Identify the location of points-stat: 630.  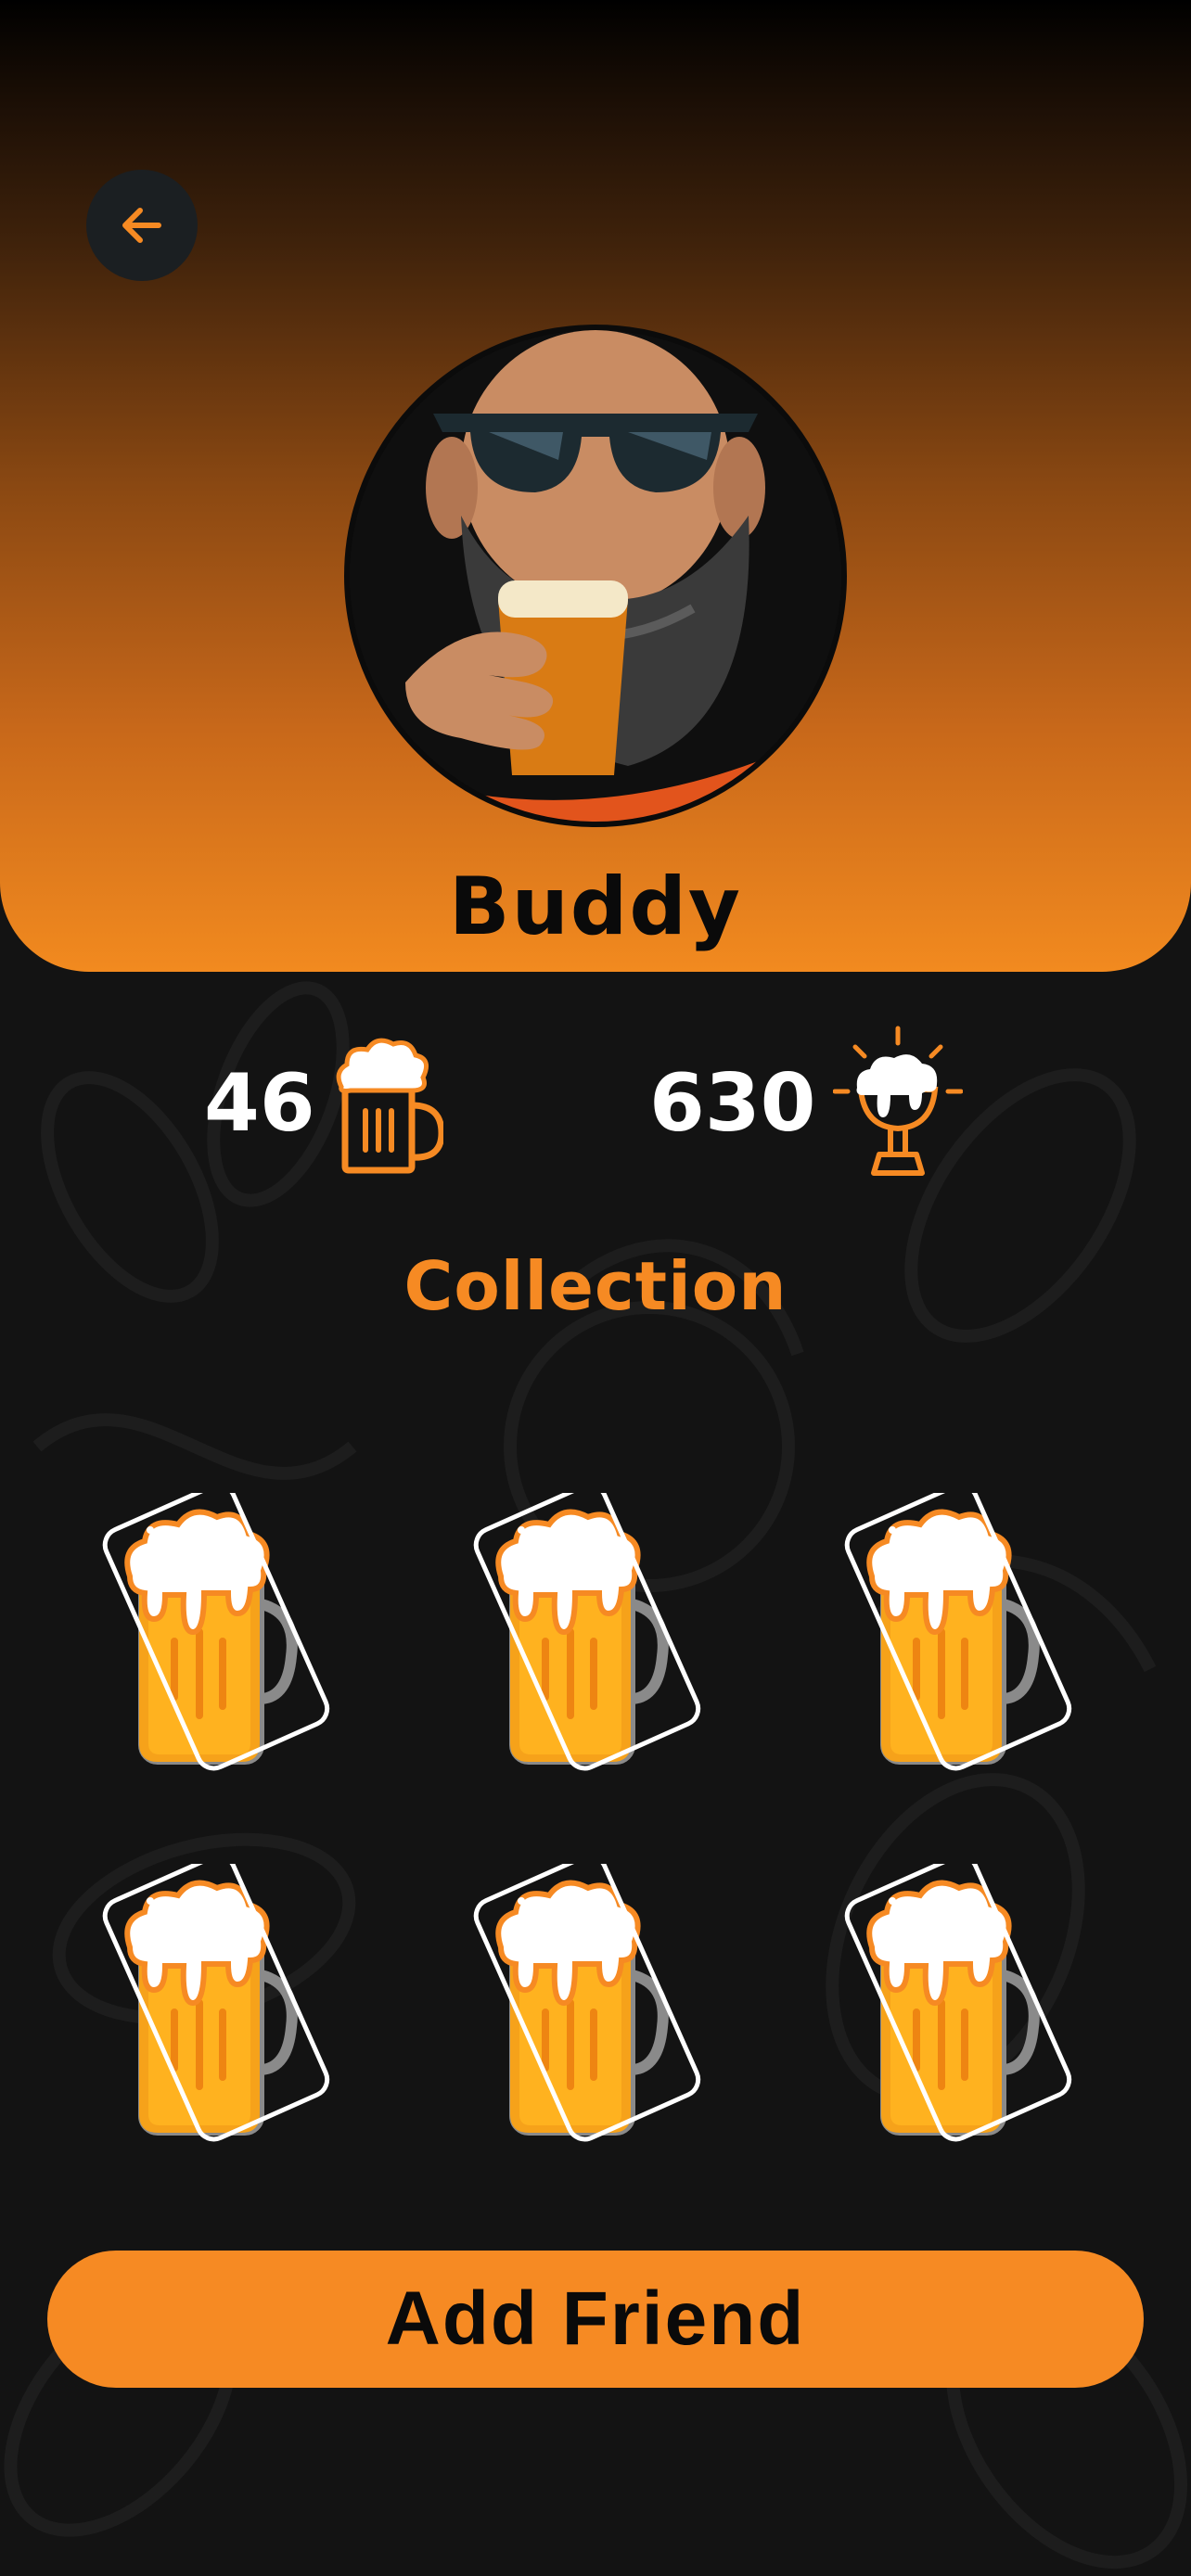
(806, 1102).